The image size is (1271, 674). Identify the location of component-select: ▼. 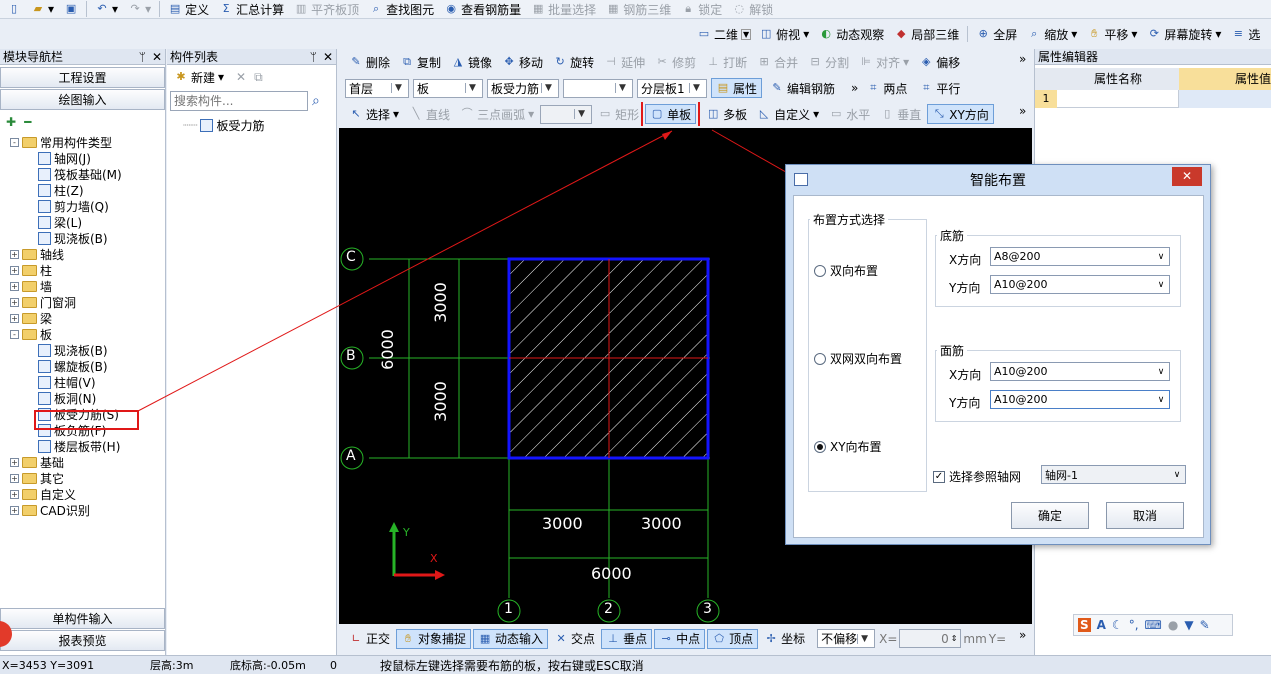
(598, 88).